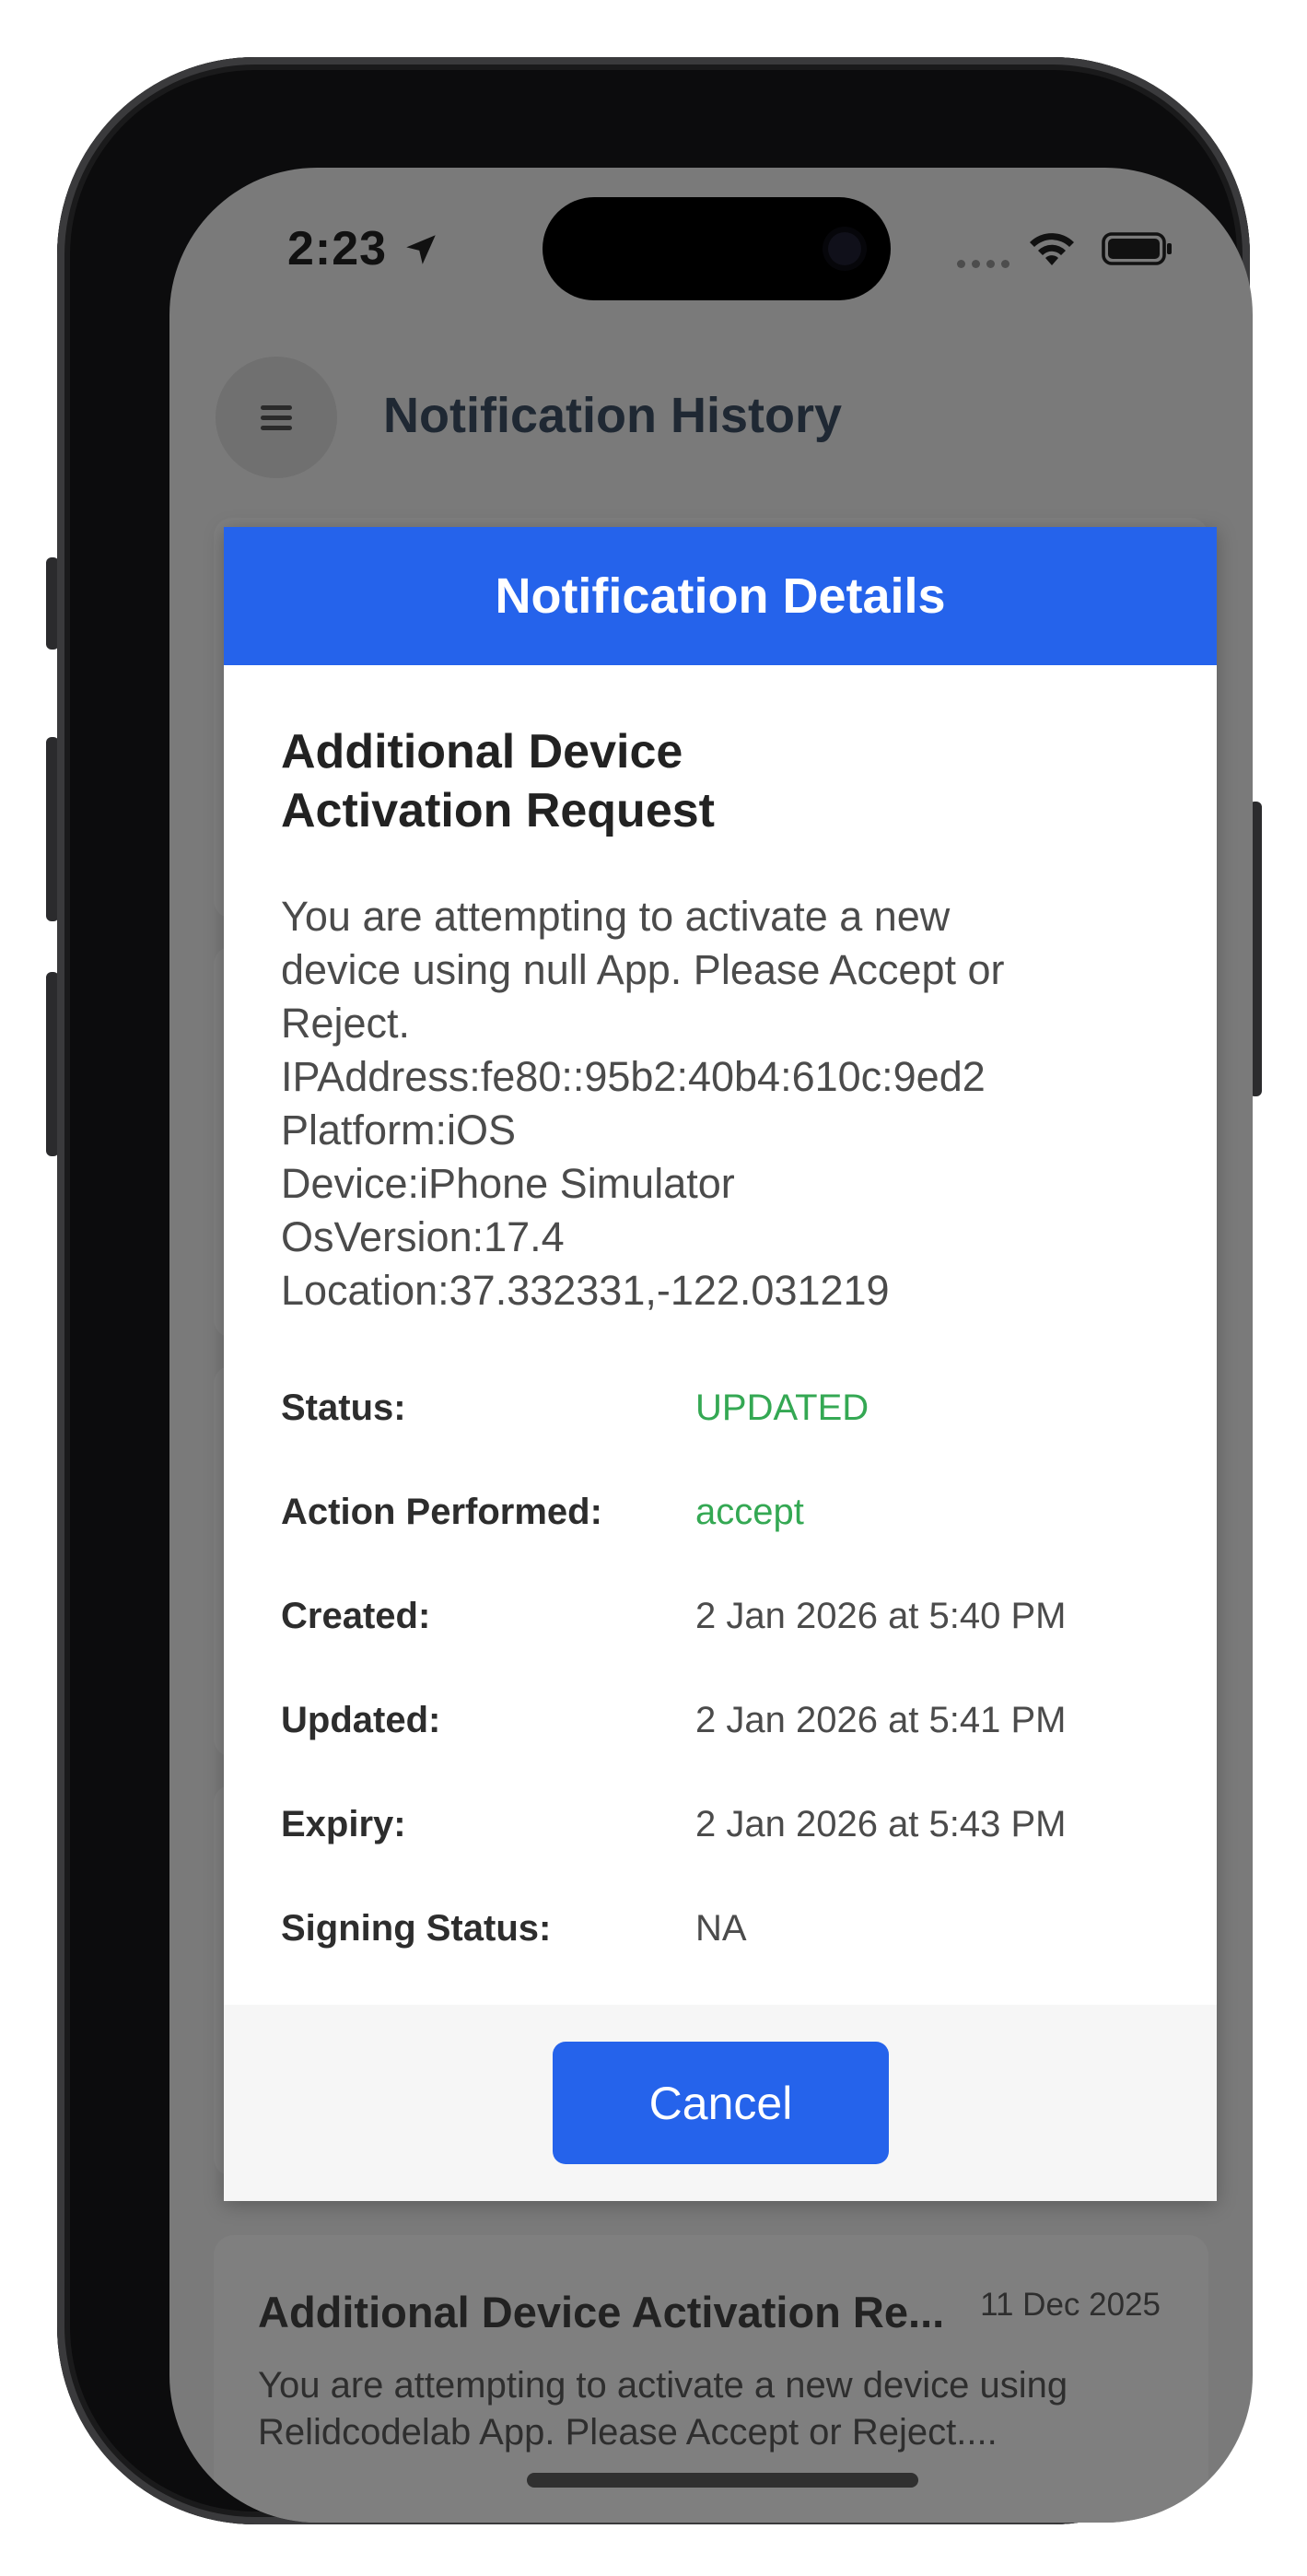 This screenshot has height=2576, width=1307. What do you see at coordinates (585, 1290) in the screenshot?
I see `message-line: Location:37.332331,-122.031219` at bounding box center [585, 1290].